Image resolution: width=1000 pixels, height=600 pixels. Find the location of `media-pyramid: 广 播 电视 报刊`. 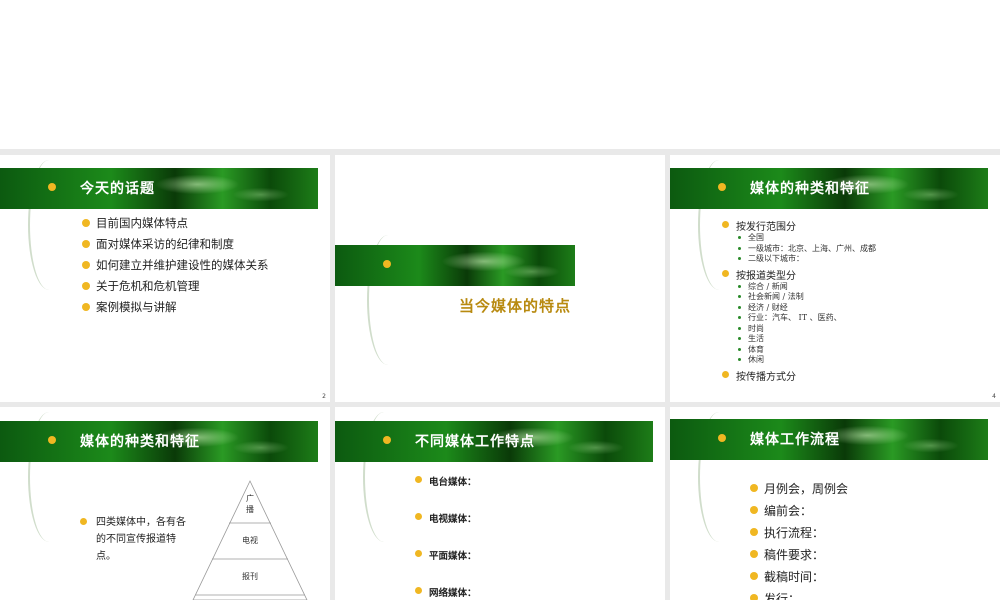

media-pyramid: 广 播 电视 报刊 is located at coordinates (250, 540).